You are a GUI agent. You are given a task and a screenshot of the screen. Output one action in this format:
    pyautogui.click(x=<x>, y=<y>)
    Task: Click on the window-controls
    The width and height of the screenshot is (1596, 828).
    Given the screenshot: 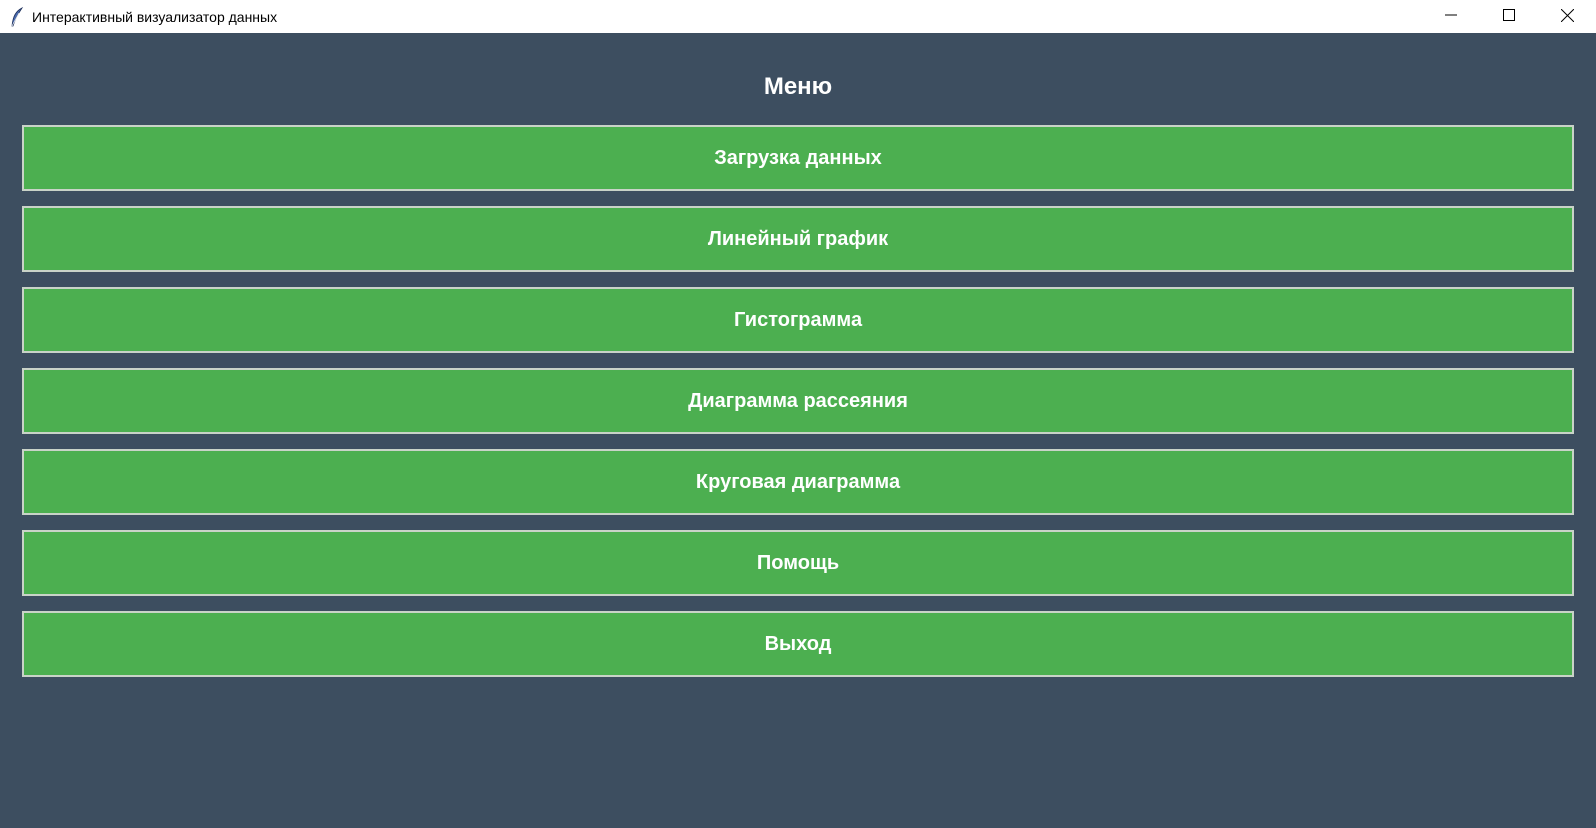 What is the action you would take?
    pyautogui.click(x=1509, y=16)
    